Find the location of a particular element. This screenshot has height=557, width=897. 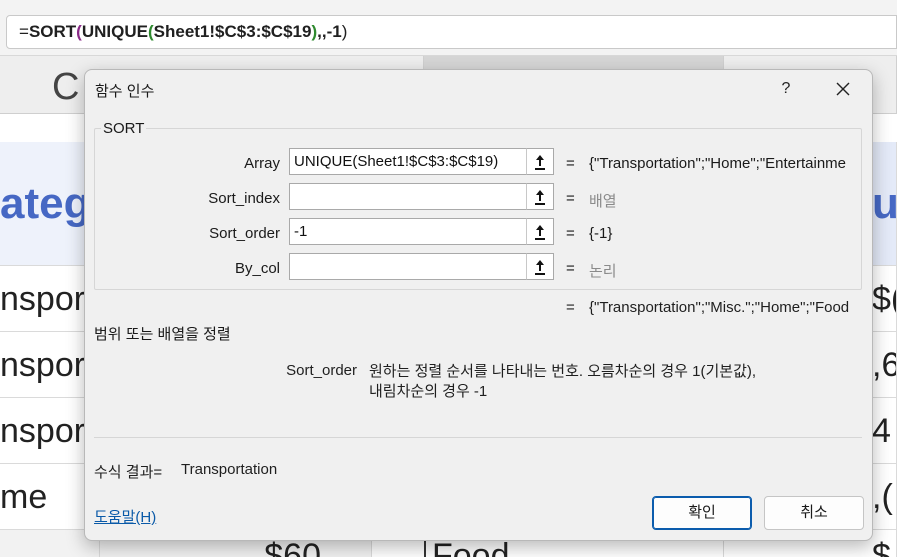

arg-ref-button-sort-order is located at coordinates (540, 231).